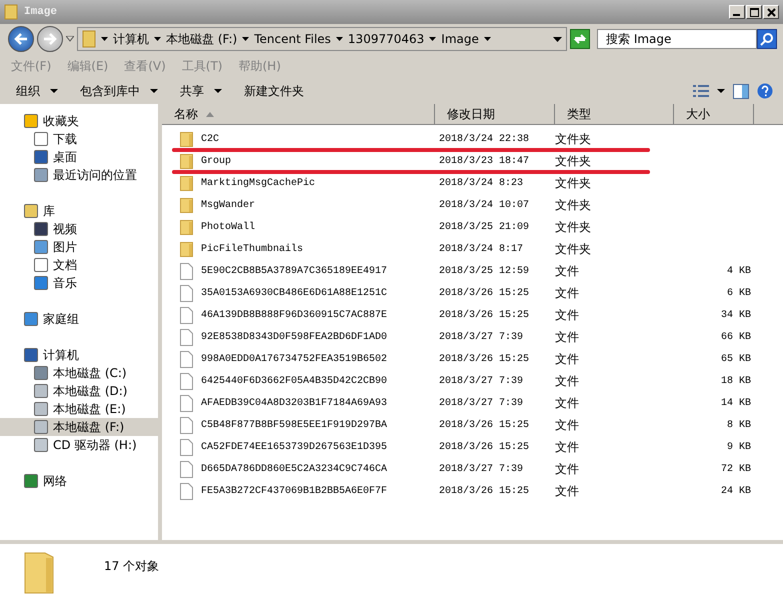 The image size is (783, 602). What do you see at coordinates (79, 373) in the screenshot?
I see `sidebar-item: 本地磁盘 (C:)` at bounding box center [79, 373].